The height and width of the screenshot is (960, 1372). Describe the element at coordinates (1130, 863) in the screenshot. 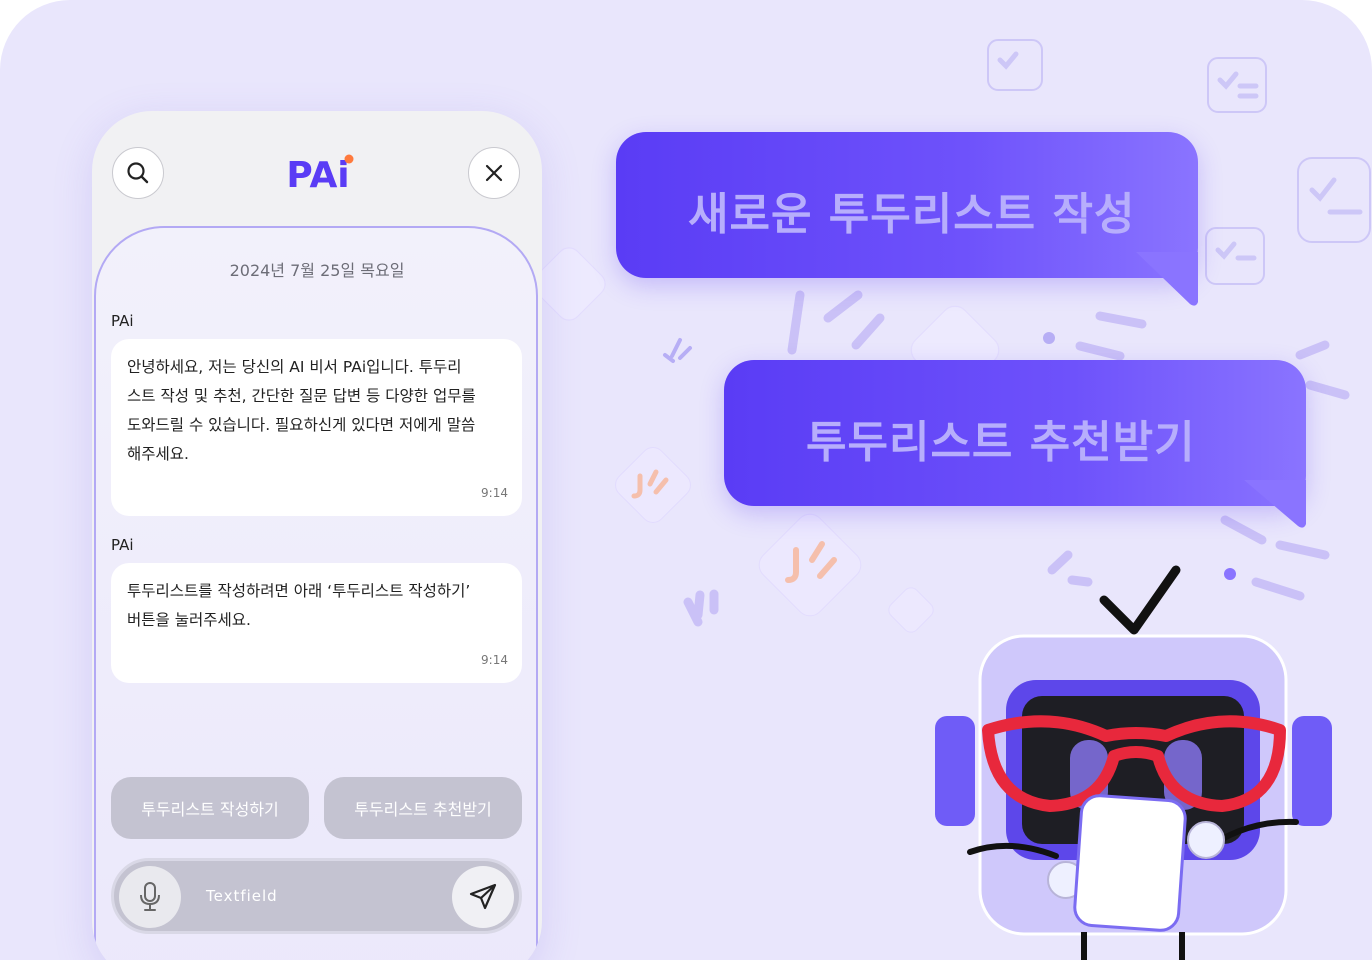

I see `tablet-icon` at that location.